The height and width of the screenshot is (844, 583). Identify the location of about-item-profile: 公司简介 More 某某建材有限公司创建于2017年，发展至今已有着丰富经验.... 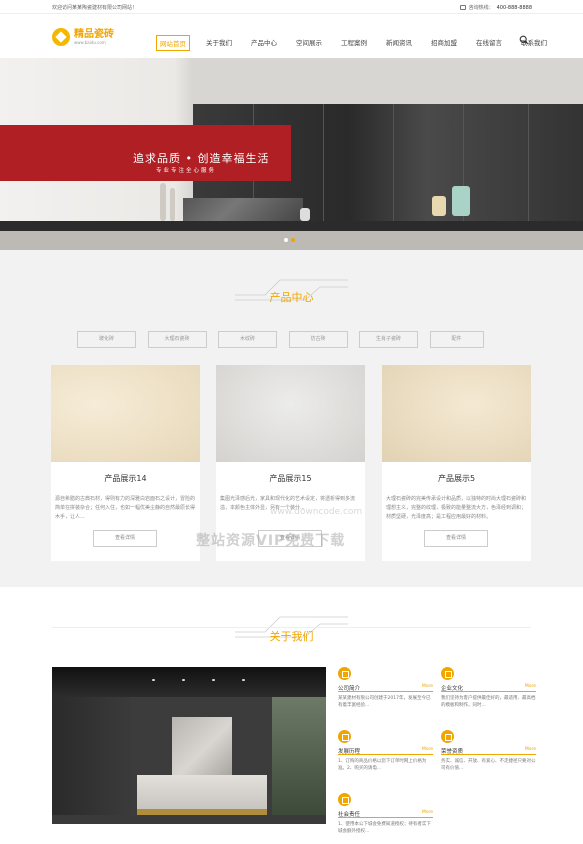
(385, 687).